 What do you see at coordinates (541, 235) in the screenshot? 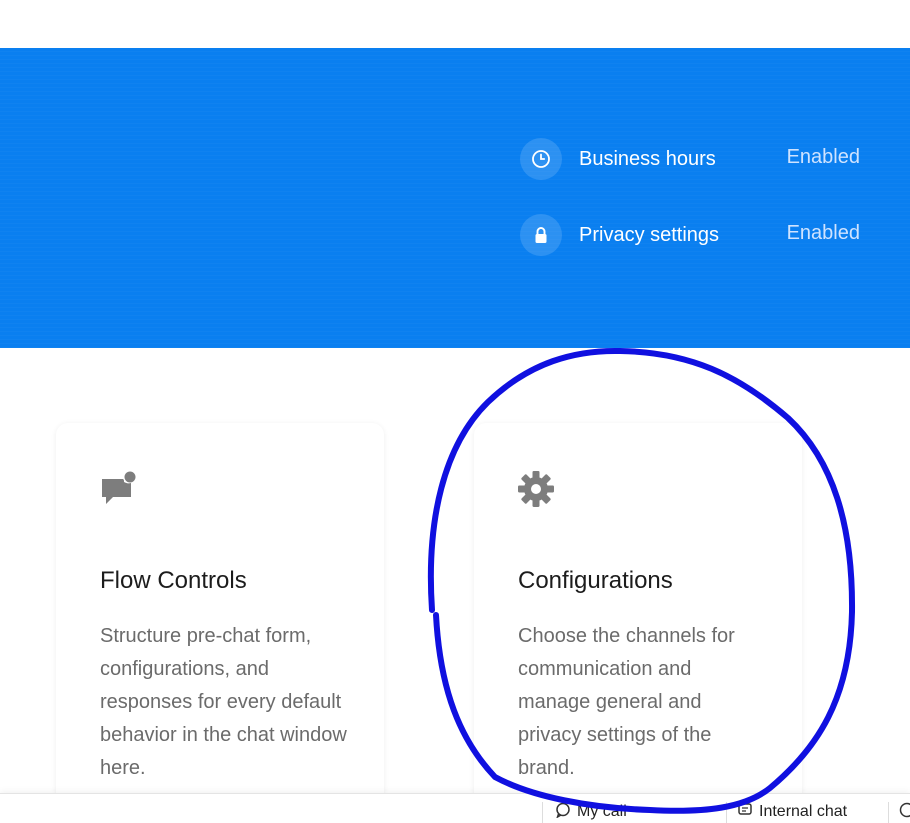
I see `lock-icon` at bounding box center [541, 235].